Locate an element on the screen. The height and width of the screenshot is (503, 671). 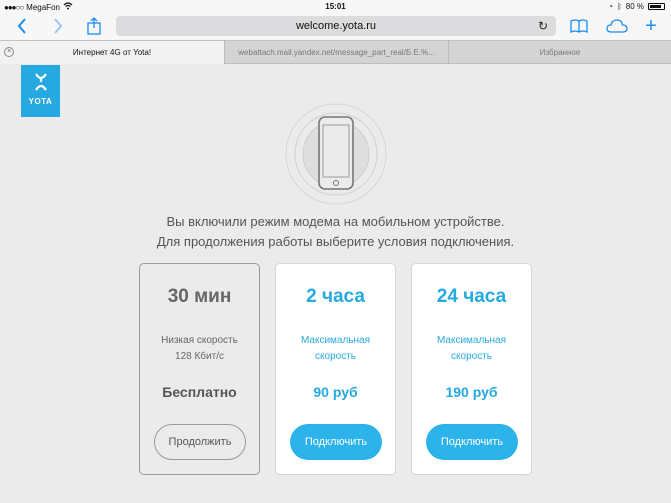
tab-label: Избранное is located at coordinates (560, 52).